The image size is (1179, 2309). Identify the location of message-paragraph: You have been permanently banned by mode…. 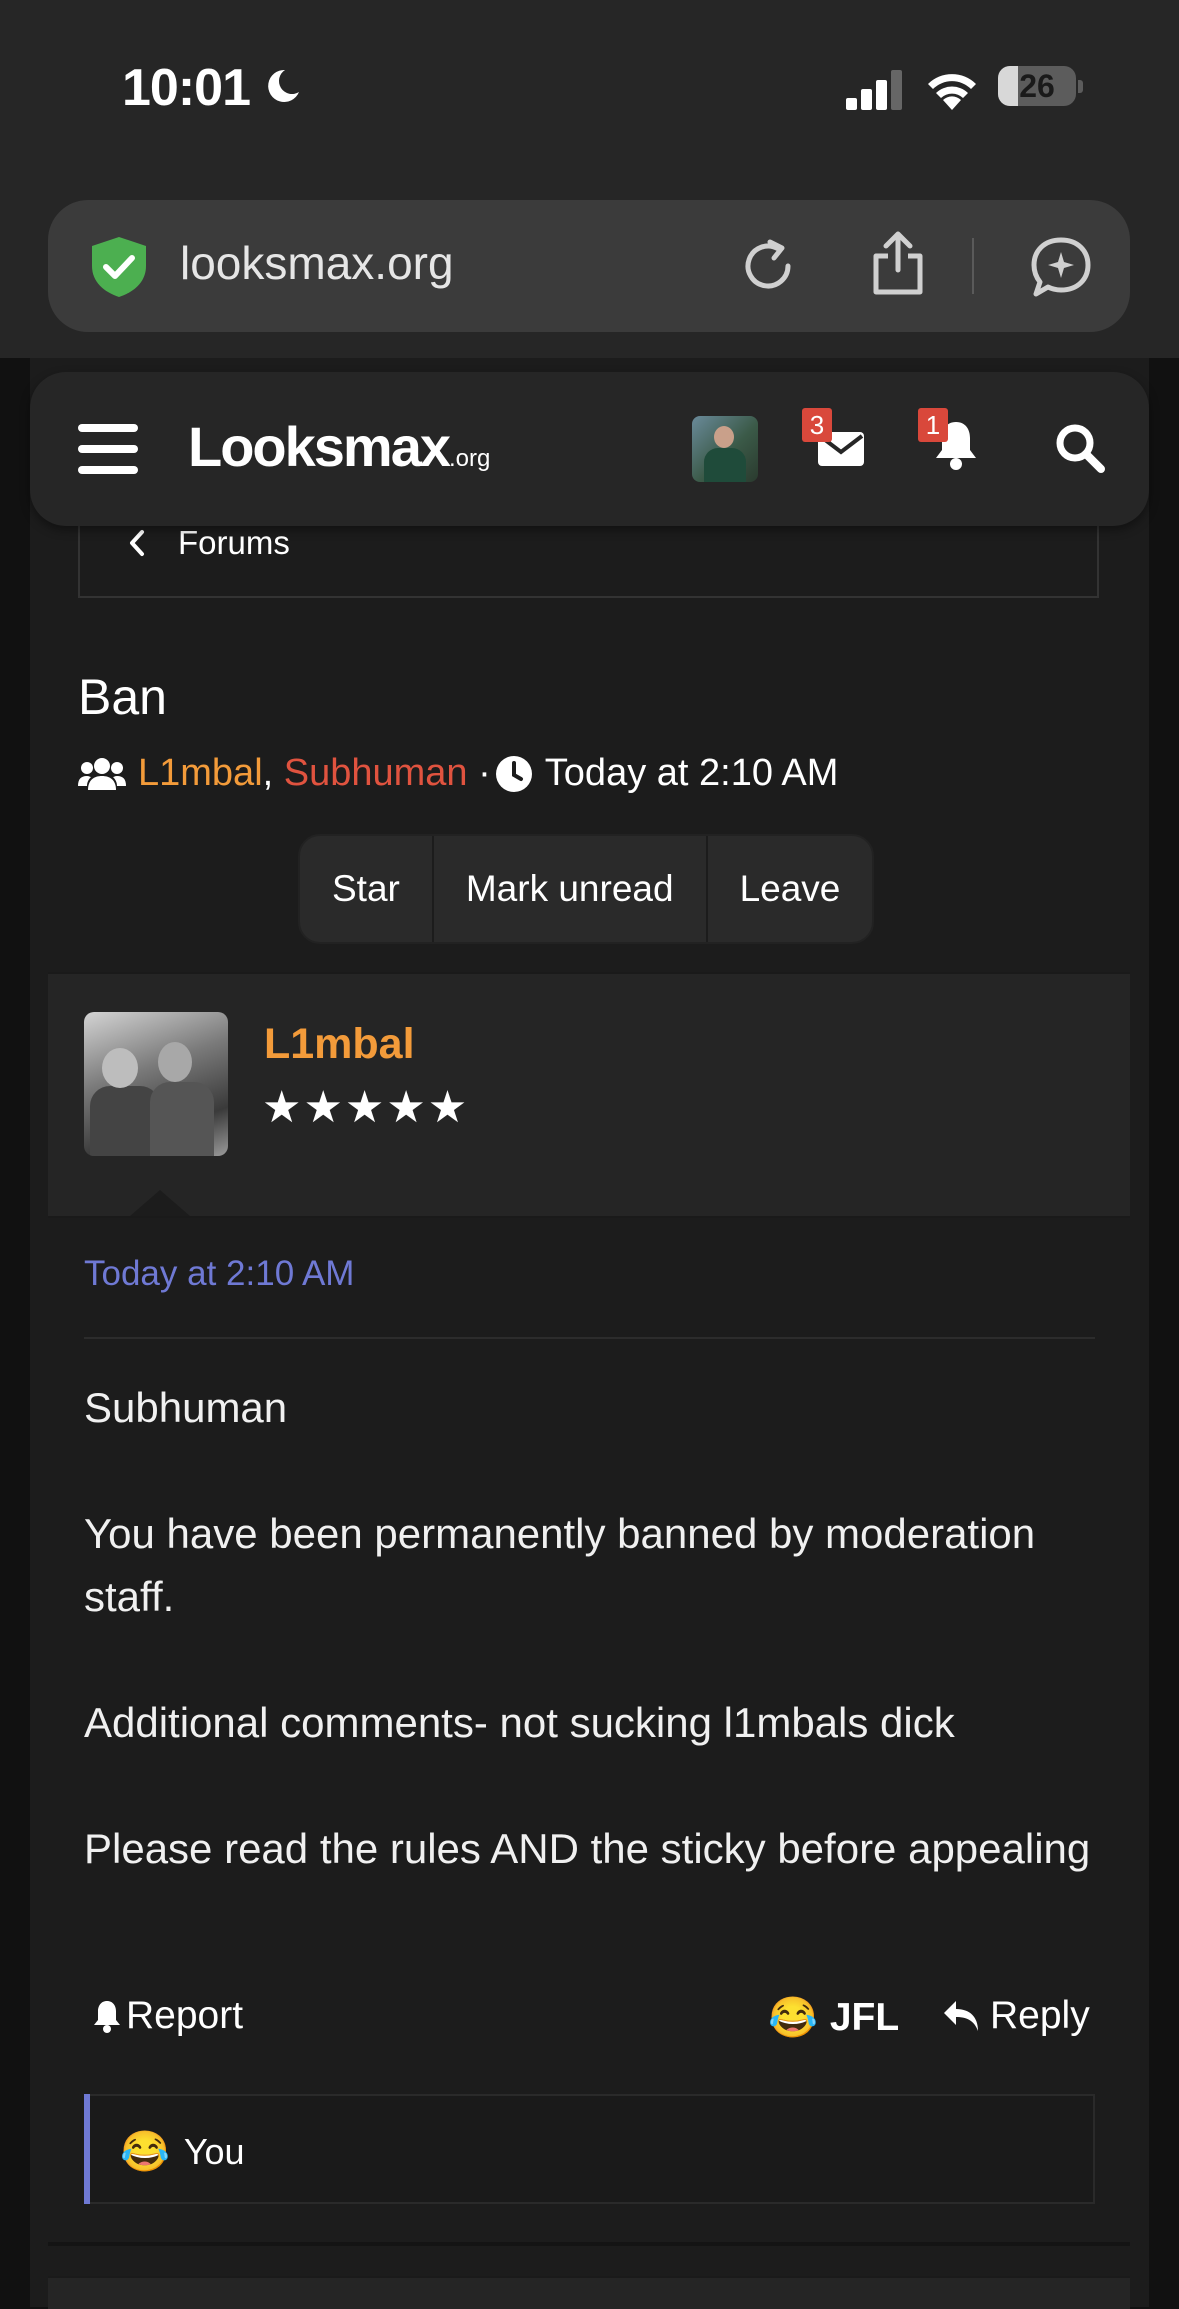
(560, 1565).